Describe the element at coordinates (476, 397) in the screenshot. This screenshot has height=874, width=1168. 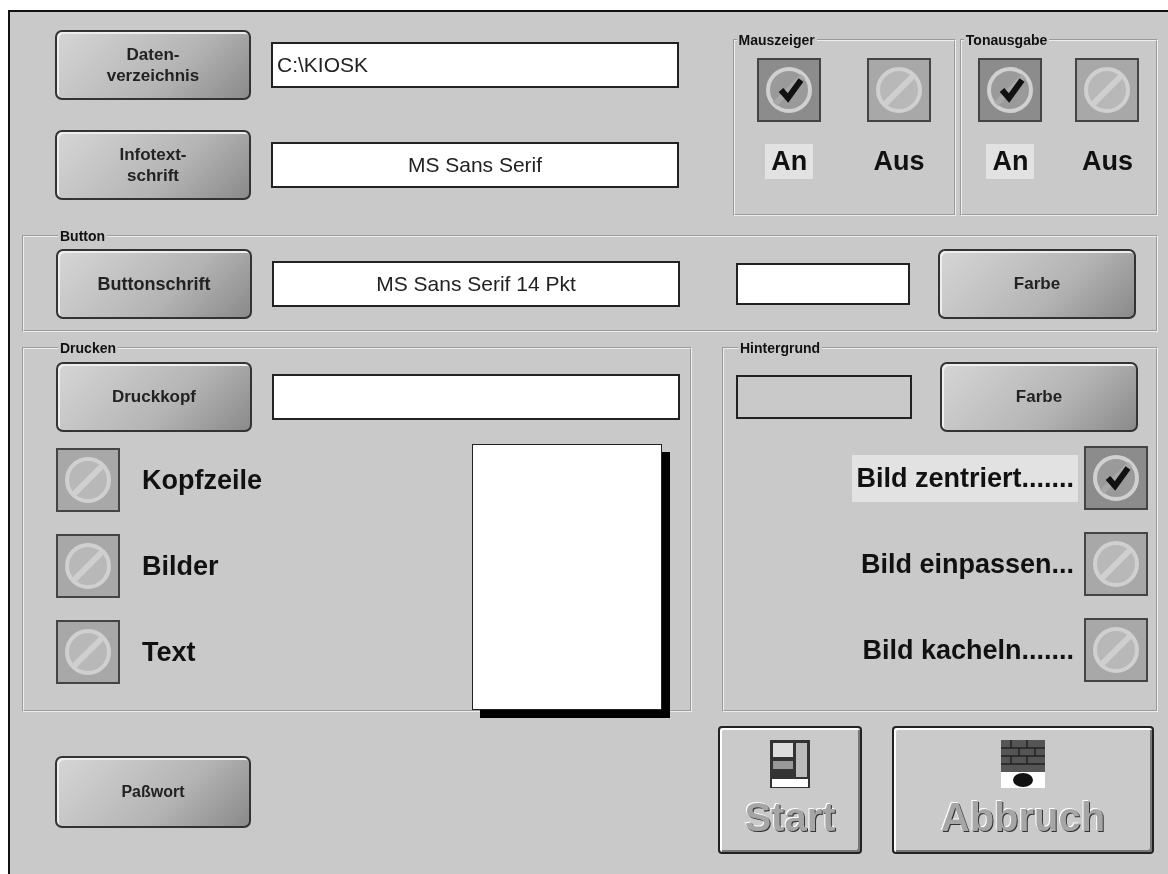
I see `input-field` at that location.